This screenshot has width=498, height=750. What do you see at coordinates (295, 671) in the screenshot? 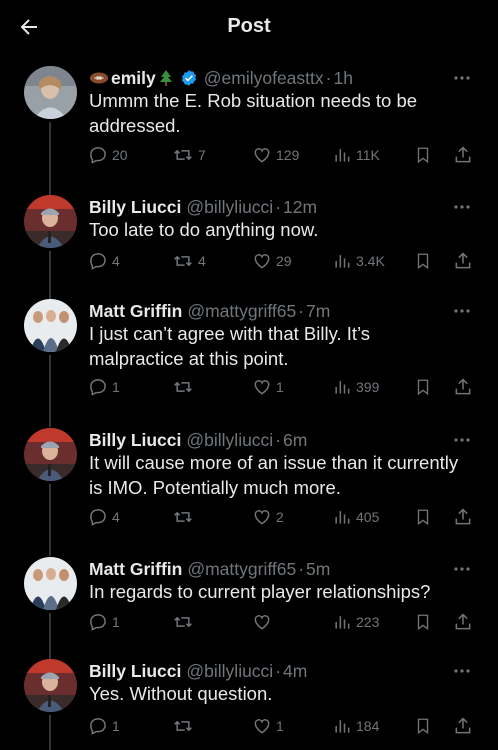
I see `timestamp: 4m` at bounding box center [295, 671].